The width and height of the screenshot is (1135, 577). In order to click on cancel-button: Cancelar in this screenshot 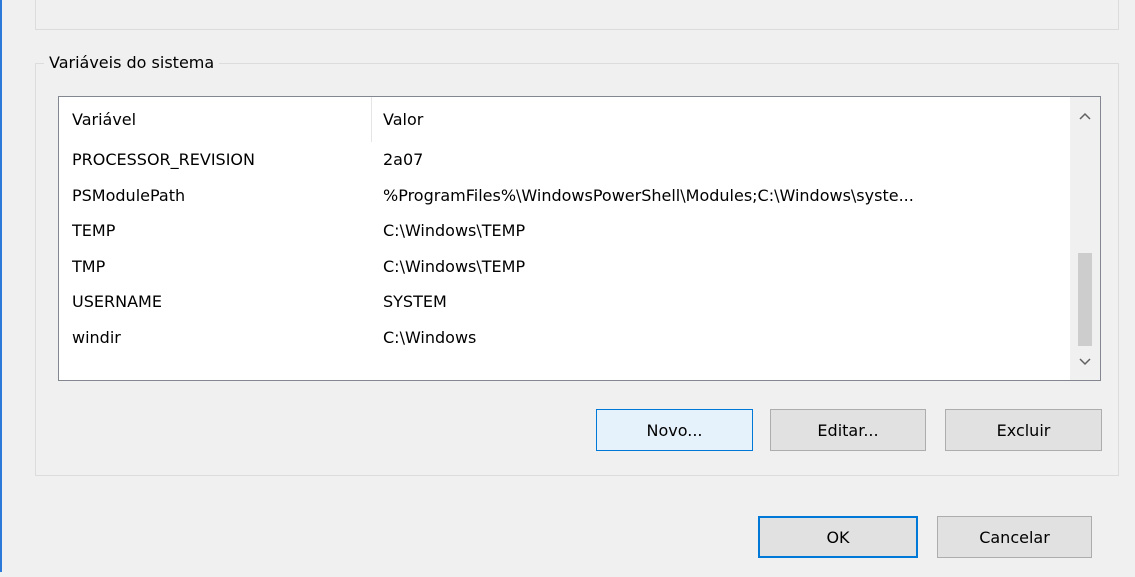, I will do `click(1014, 537)`.